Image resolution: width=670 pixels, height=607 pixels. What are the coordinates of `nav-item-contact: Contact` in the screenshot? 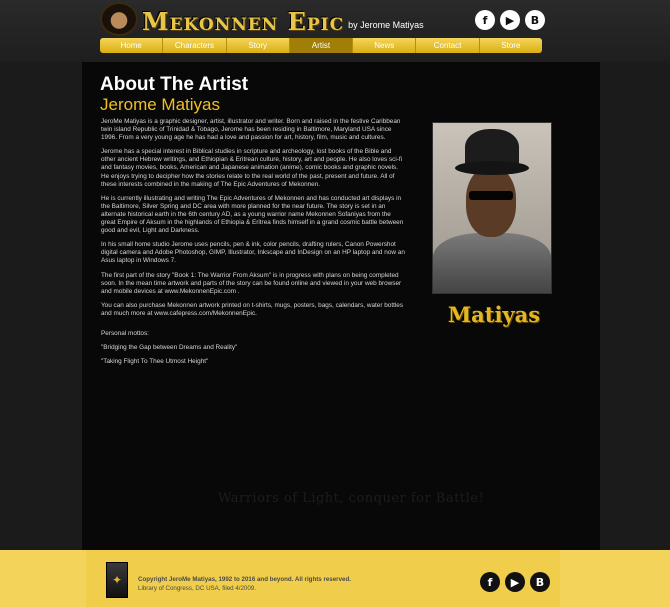 It's located at (448, 45).